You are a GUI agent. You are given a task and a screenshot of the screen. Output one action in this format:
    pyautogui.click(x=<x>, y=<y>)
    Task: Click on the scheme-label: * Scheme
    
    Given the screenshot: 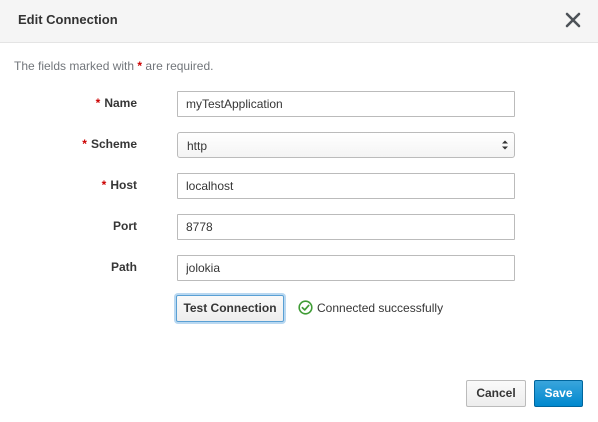 What is the action you would take?
    pyautogui.click(x=109, y=144)
    